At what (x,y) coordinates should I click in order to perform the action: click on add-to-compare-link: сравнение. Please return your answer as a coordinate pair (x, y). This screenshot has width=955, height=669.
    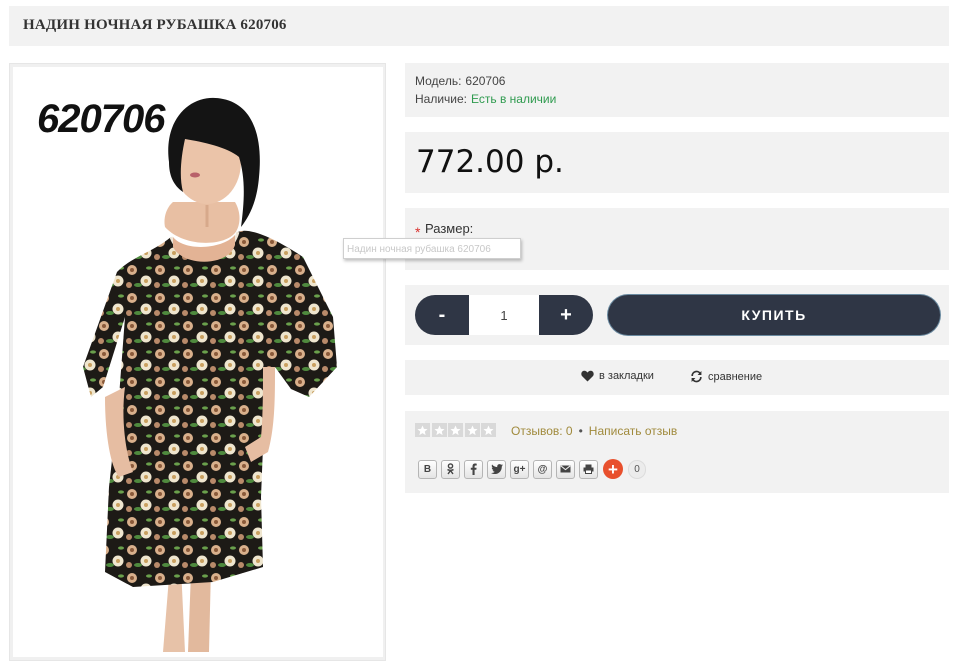
    Looking at the image, I should click on (726, 376).